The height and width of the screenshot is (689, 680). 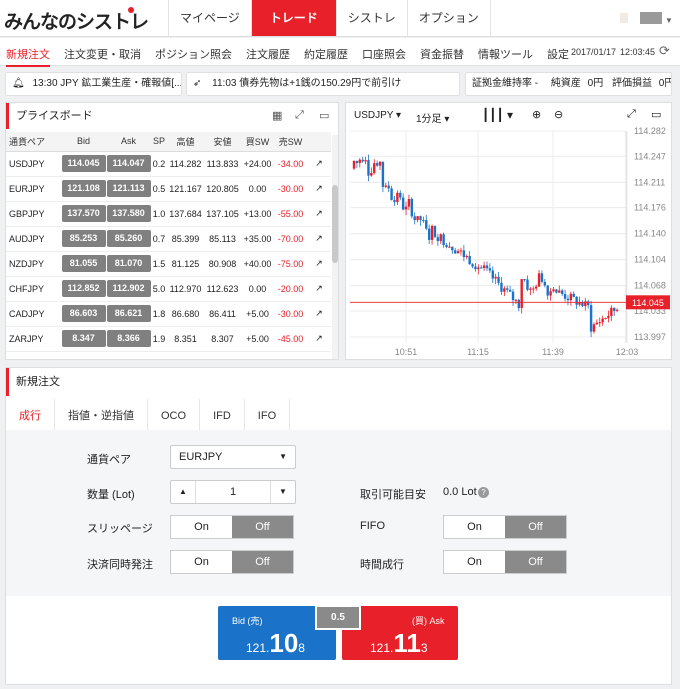 I want to click on bid-cell: 8.347, so click(x=83, y=339).